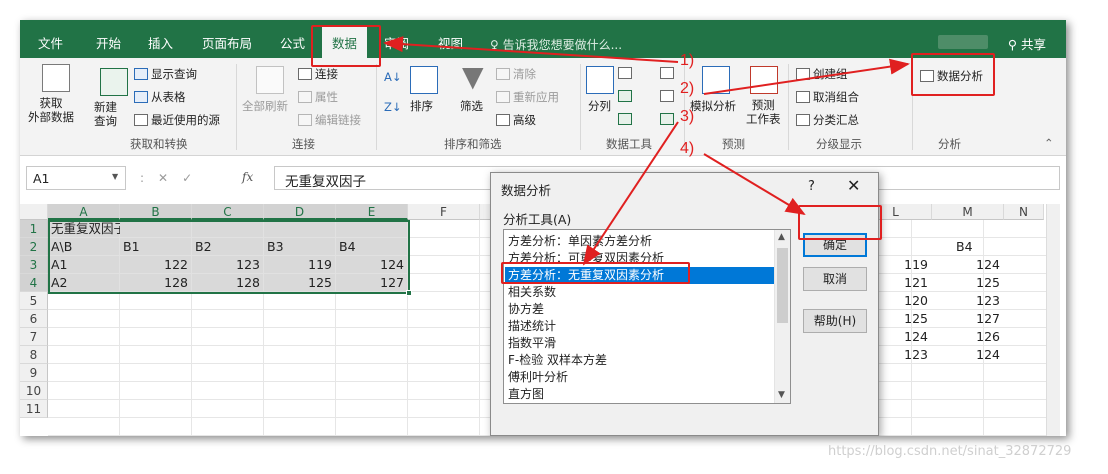 The height and width of the screenshot is (474, 1108). I want to click on tab-file: 文件, so click(50, 42).